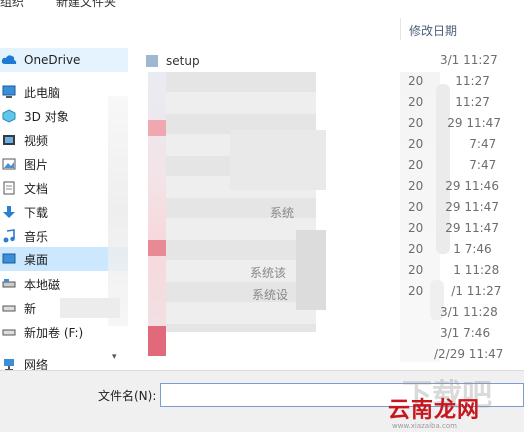  What do you see at coordinates (424, 426) in the screenshot?
I see `watermark-url: www.xiazaiba.com` at bounding box center [424, 426].